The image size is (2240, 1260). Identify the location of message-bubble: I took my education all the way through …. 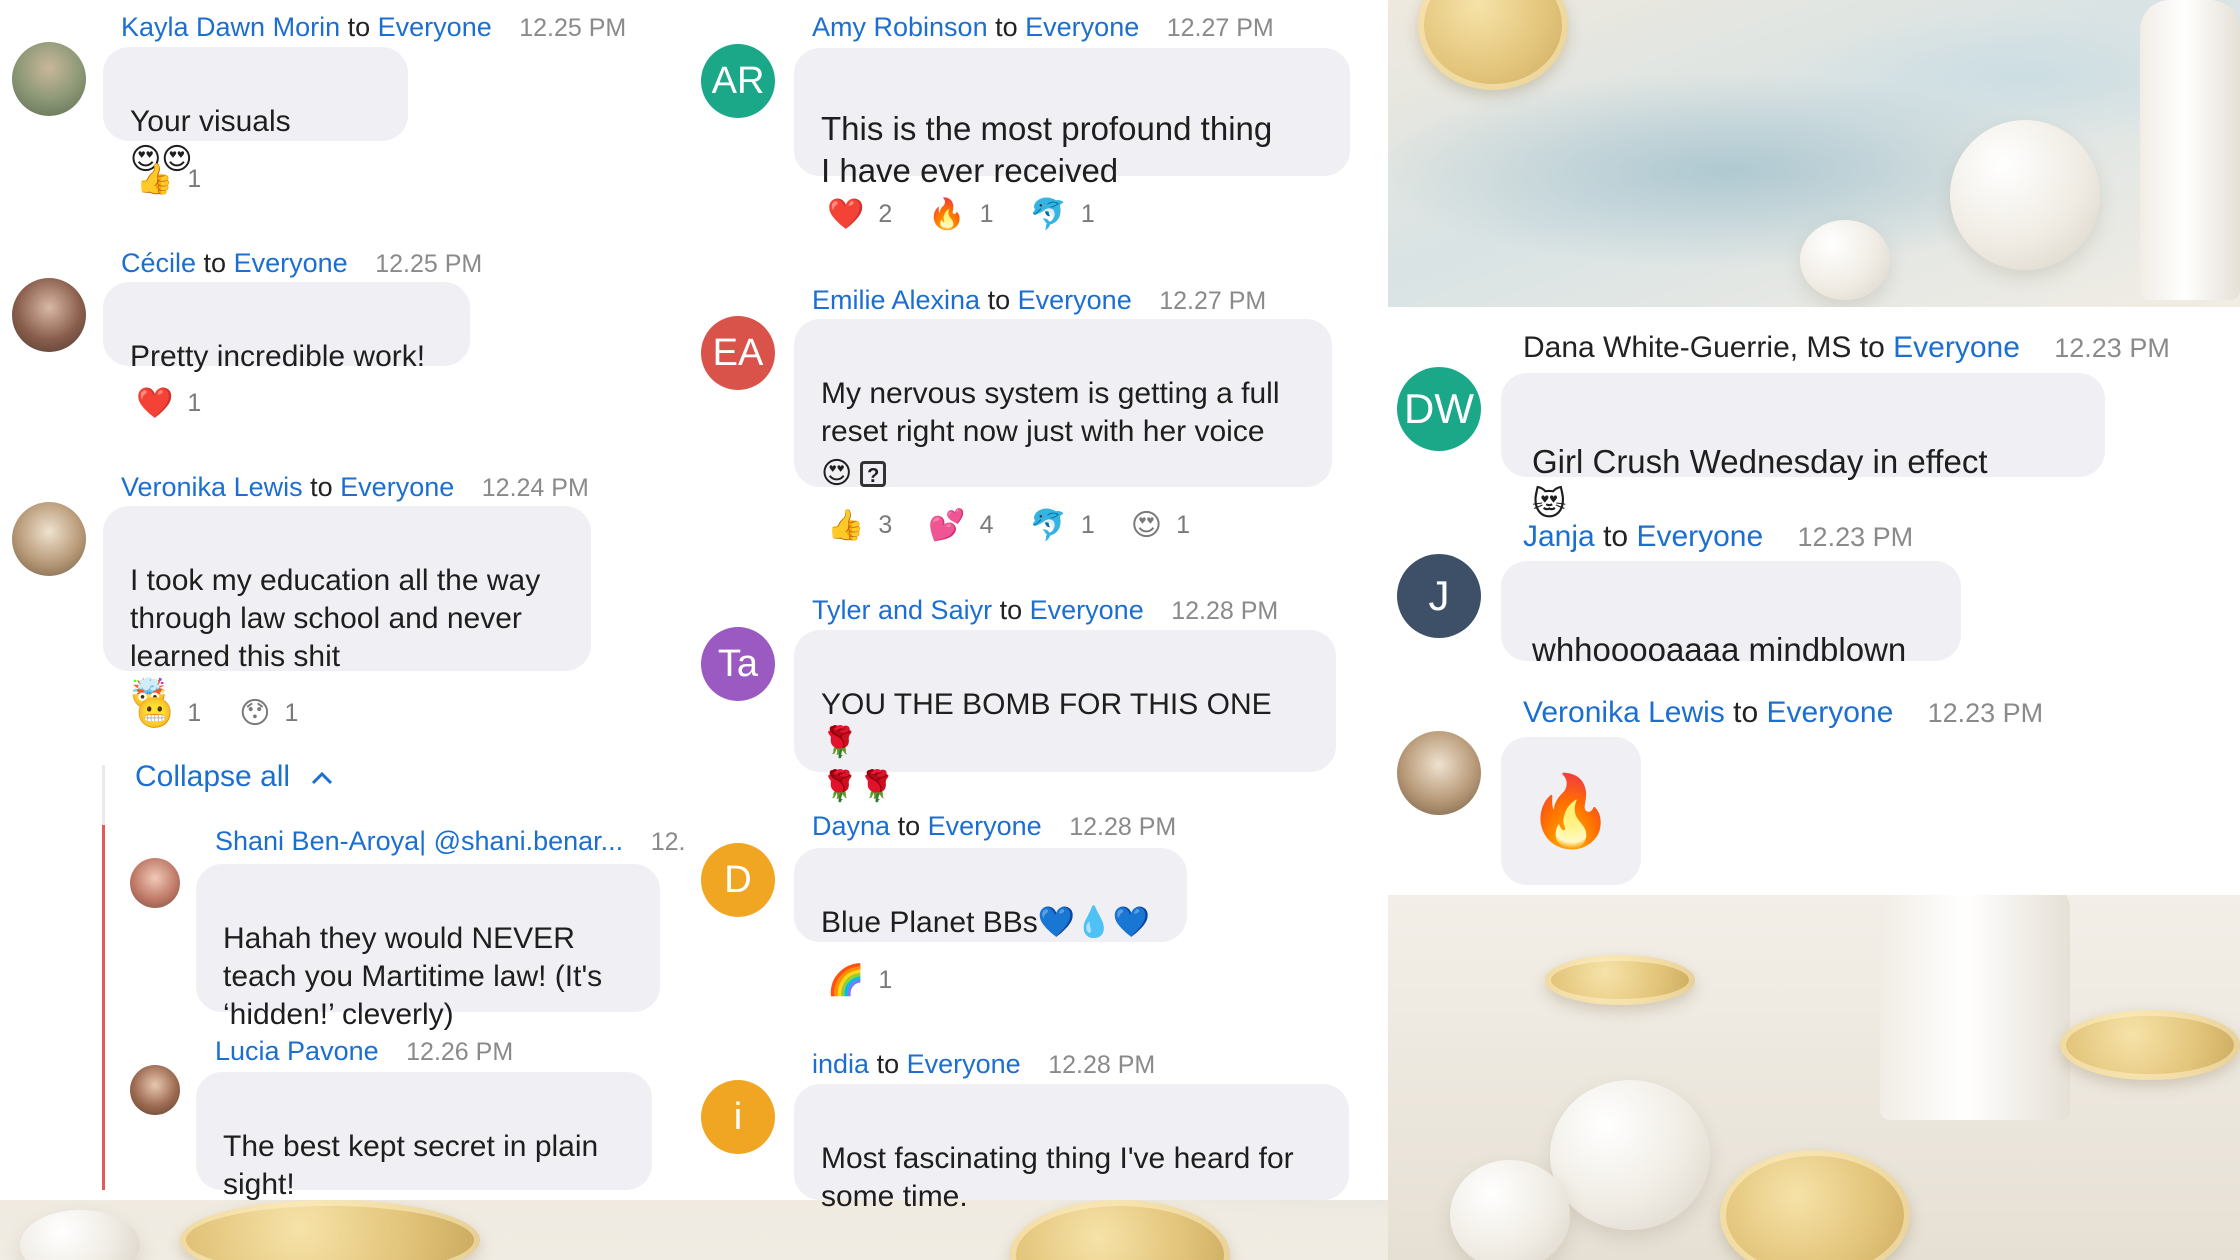
(347, 609).